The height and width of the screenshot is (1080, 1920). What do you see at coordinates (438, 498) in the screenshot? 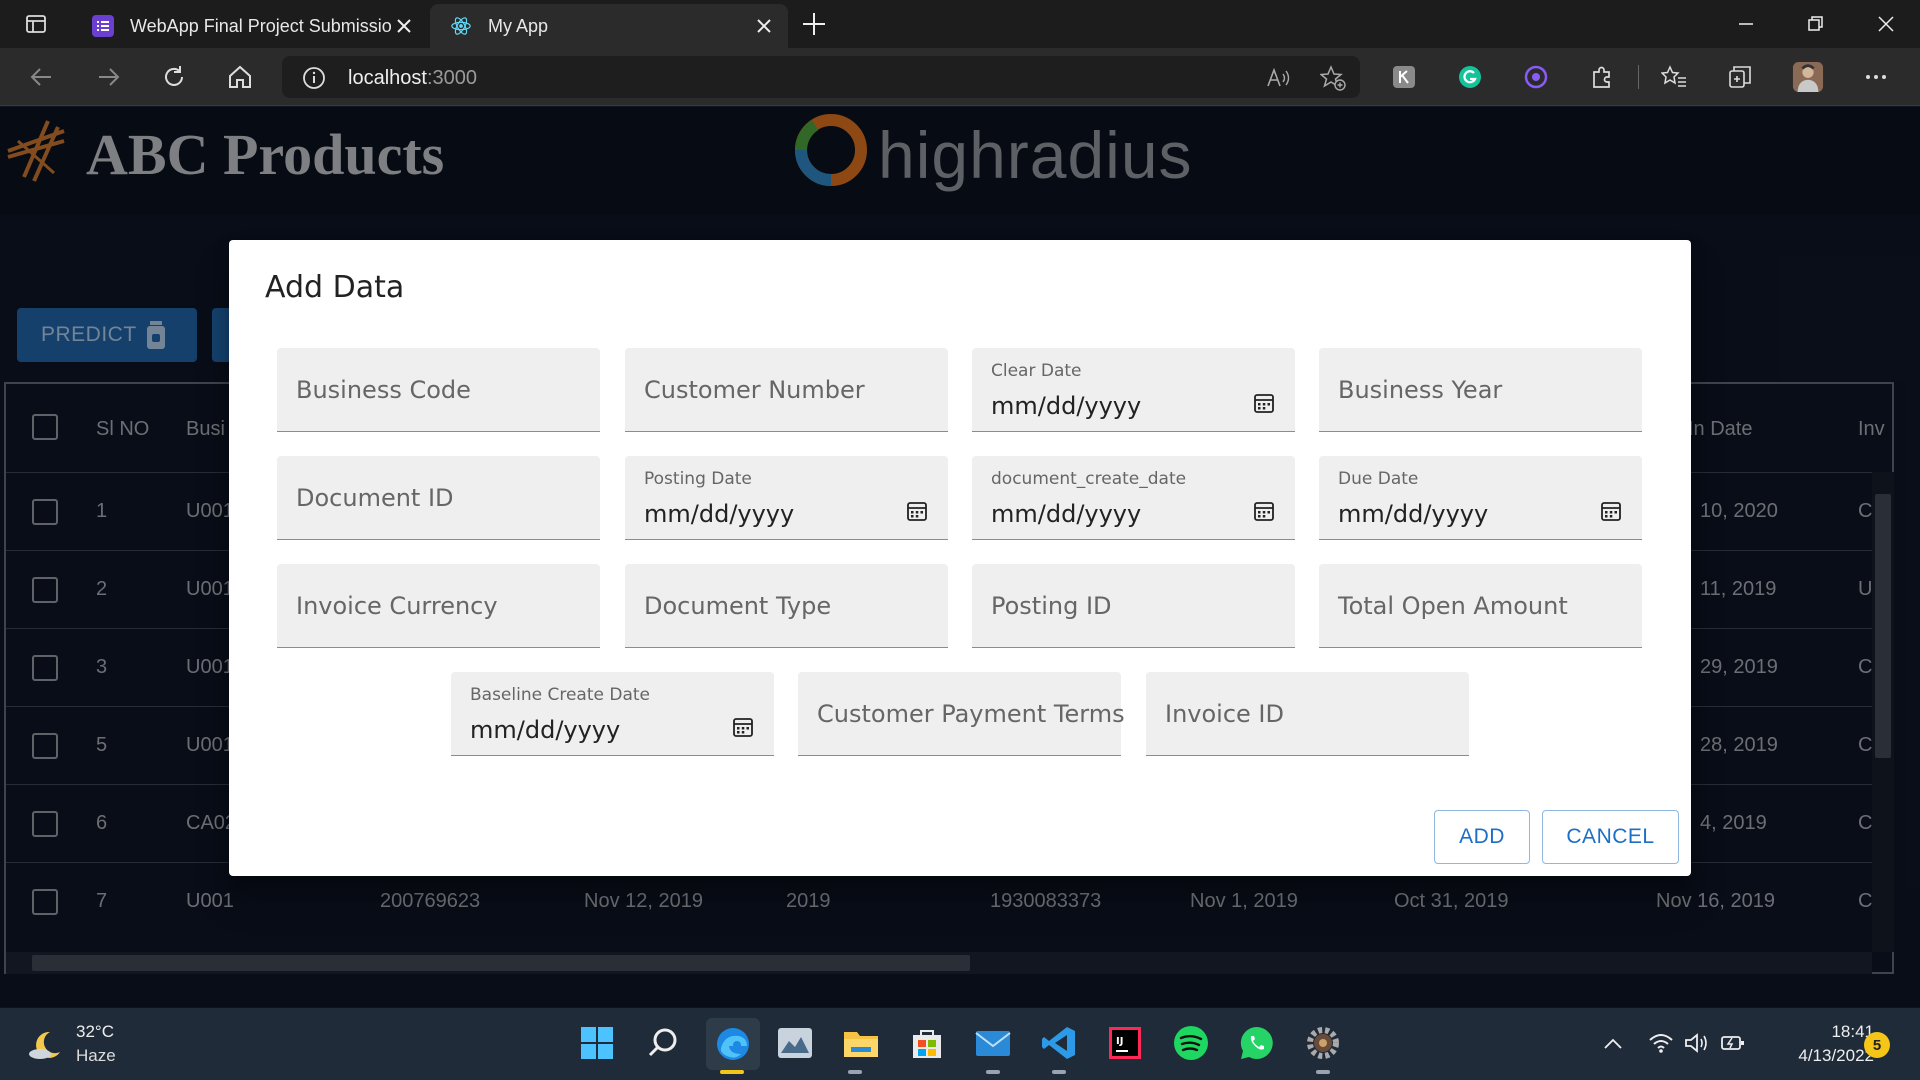
I see `document-id-input: Document ID` at bounding box center [438, 498].